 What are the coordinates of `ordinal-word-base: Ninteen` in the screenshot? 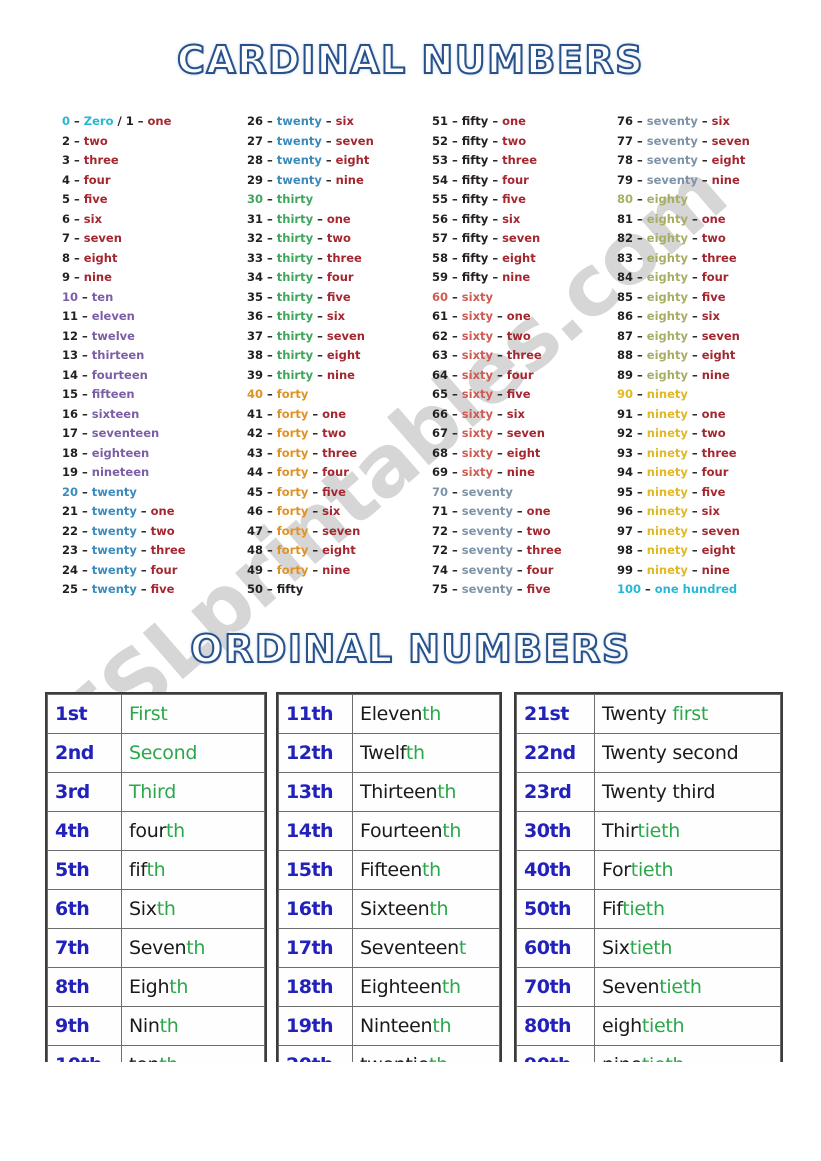 It's located at (396, 1026).